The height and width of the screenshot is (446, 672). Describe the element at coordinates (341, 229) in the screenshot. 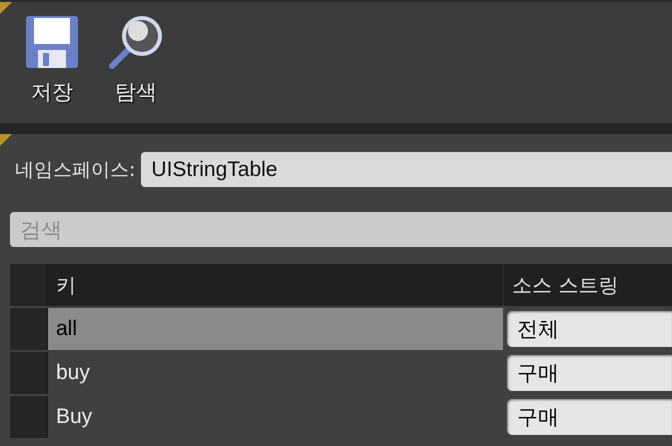

I see `search-field: 검색` at that location.